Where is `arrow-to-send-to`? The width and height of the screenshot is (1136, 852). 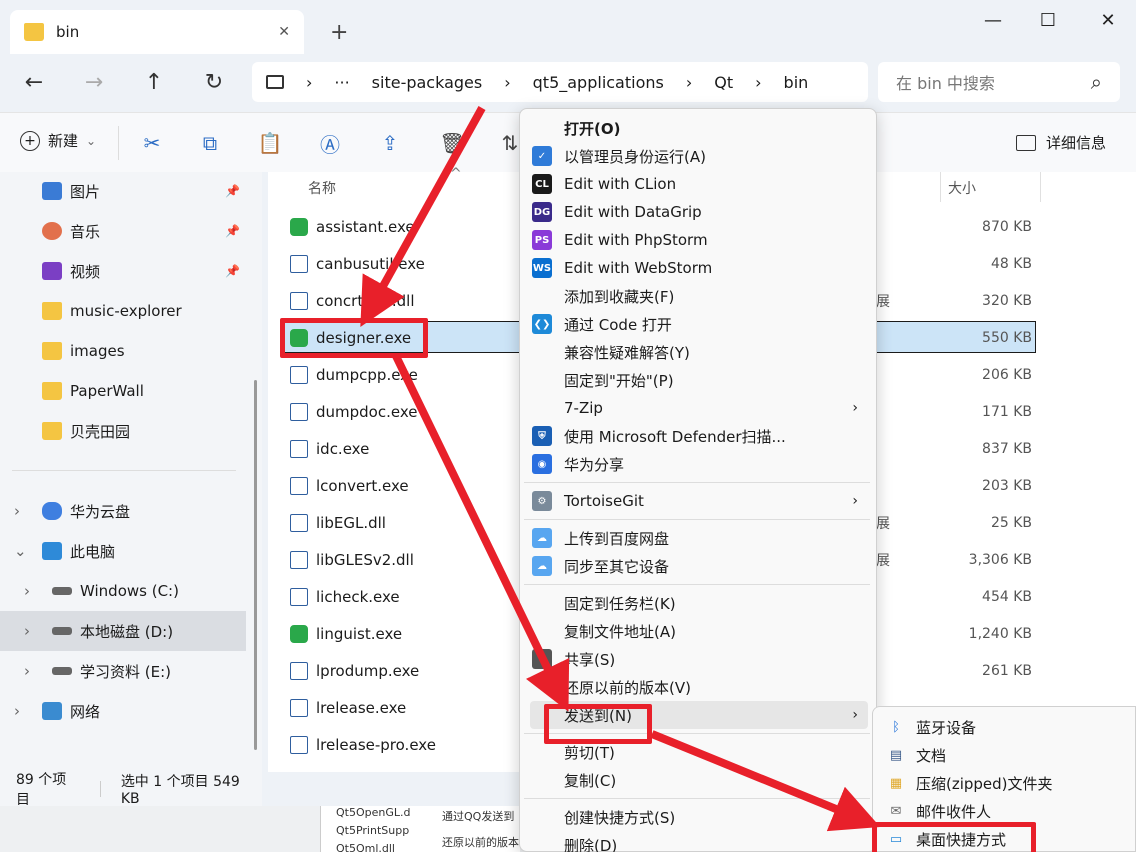
arrow-to-send-to is located at coordinates (481, 533).